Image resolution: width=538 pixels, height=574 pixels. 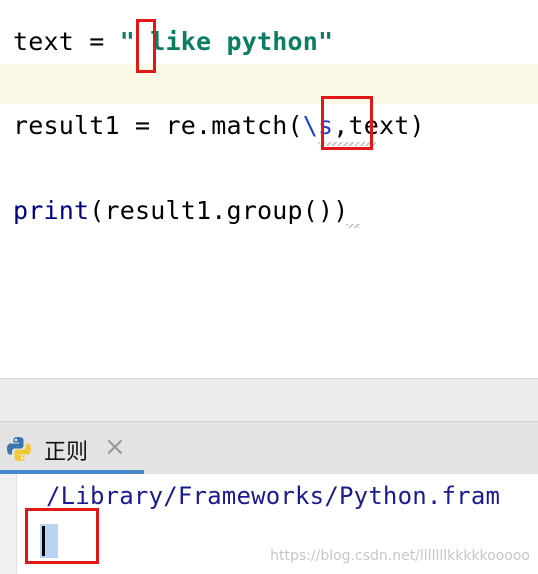 What do you see at coordinates (66, 452) in the screenshot?
I see `run-tab-label: 正则` at bounding box center [66, 452].